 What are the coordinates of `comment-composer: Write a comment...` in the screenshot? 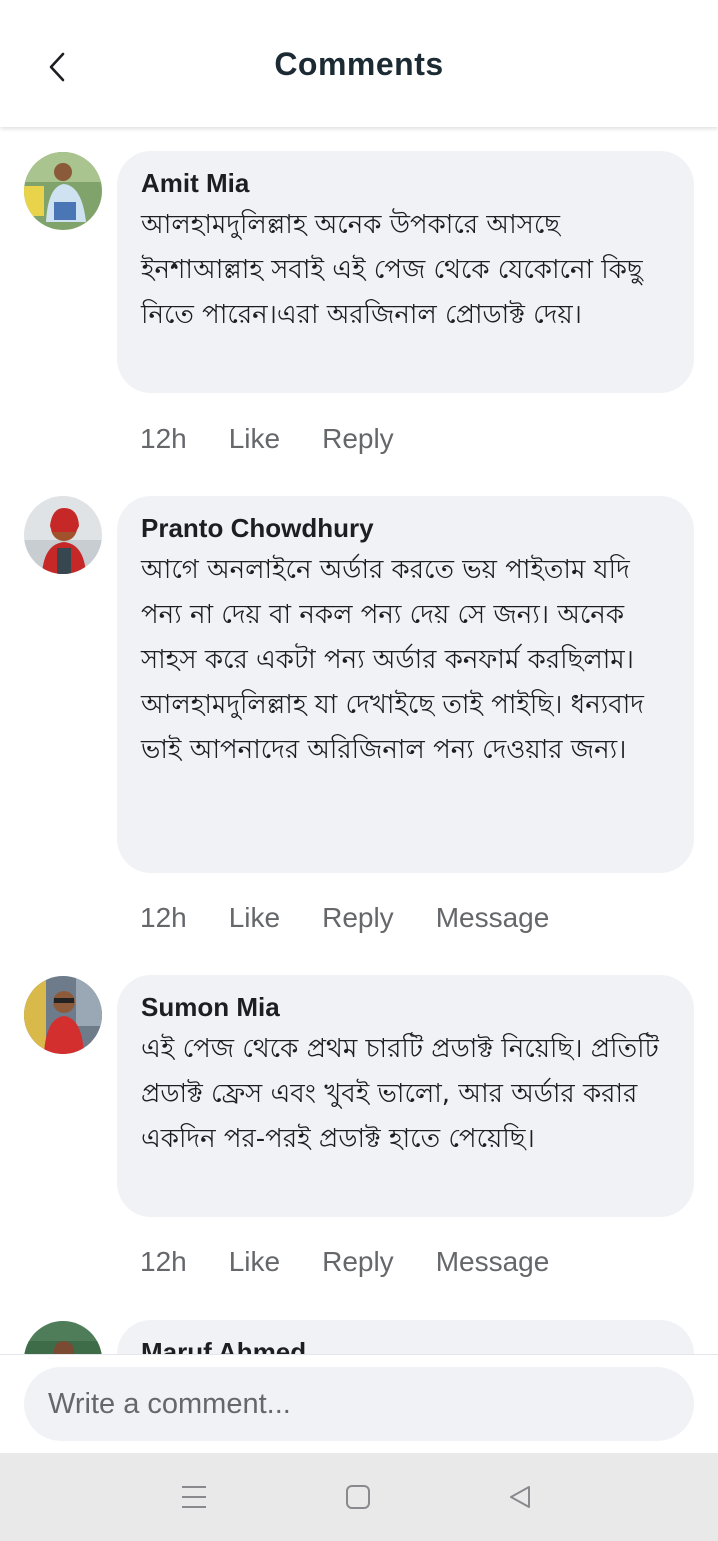 It's located at (359, 1404).